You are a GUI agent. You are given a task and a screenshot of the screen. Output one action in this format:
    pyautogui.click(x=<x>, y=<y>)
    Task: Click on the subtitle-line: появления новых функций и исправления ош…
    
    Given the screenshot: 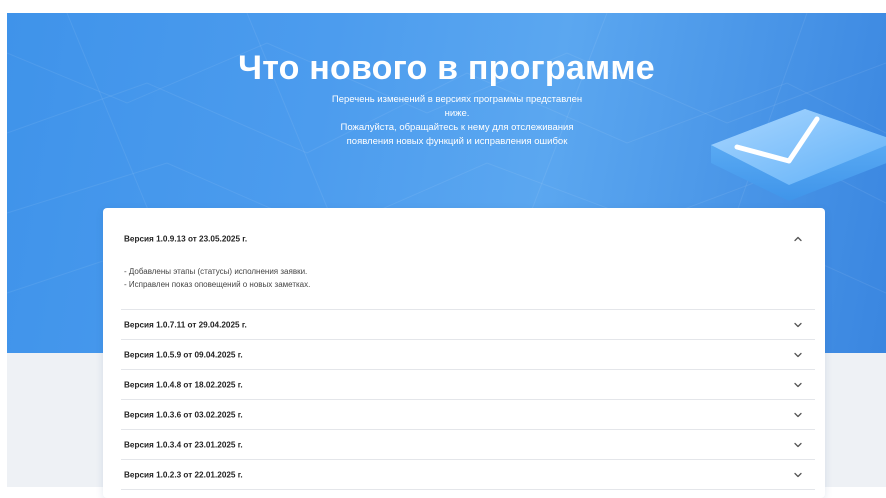 What is the action you would take?
    pyautogui.click(x=457, y=141)
    